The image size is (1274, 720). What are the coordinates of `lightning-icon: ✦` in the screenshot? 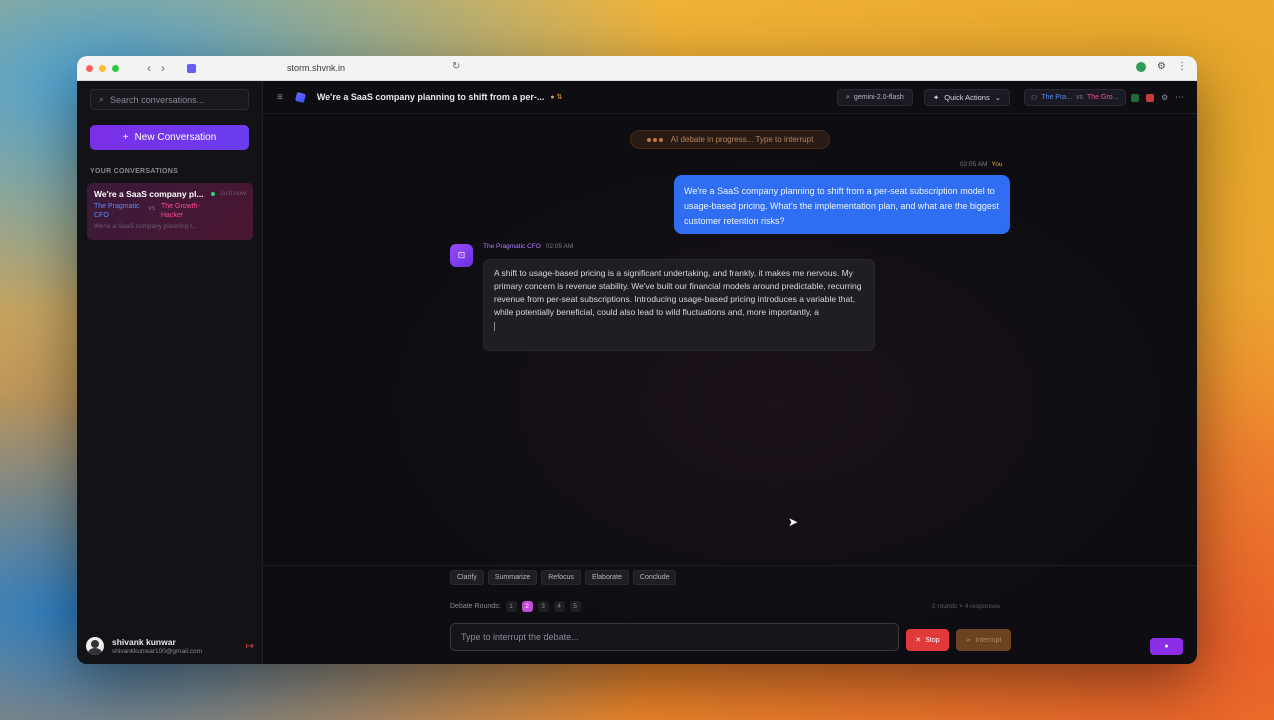 It's located at (936, 97).